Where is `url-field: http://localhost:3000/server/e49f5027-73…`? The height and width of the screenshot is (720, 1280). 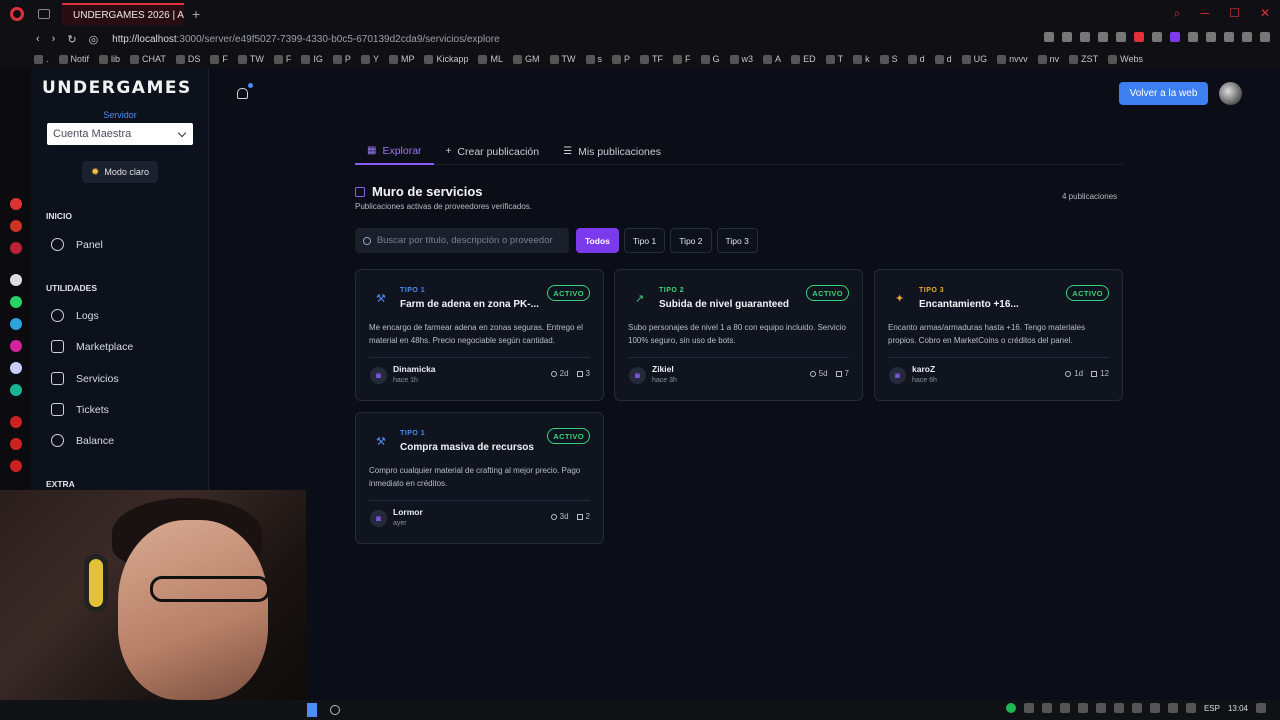 url-field: http://localhost:3000/server/e49f5027-73… is located at coordinates (305, 39).